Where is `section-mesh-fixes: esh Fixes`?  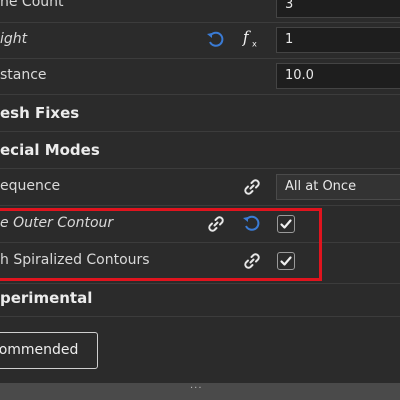
section-mesh-fixes: esh Fixes is located at coordinates (39, 113).